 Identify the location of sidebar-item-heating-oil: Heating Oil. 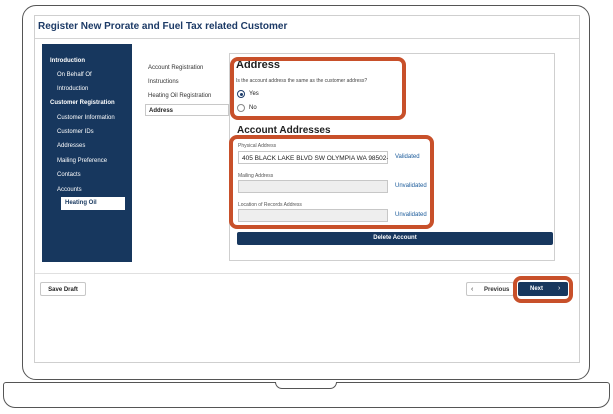
(93, 203).